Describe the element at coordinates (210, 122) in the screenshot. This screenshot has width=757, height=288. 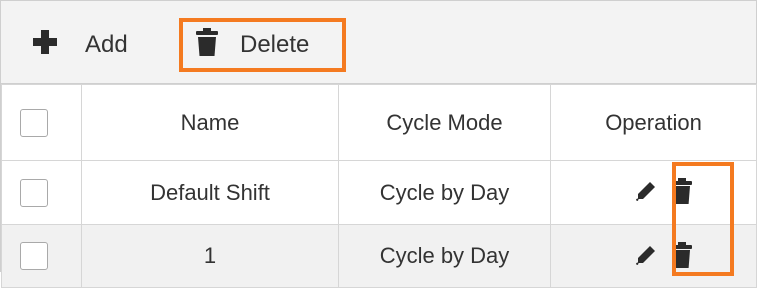
I see `header-name: Name` at that location.